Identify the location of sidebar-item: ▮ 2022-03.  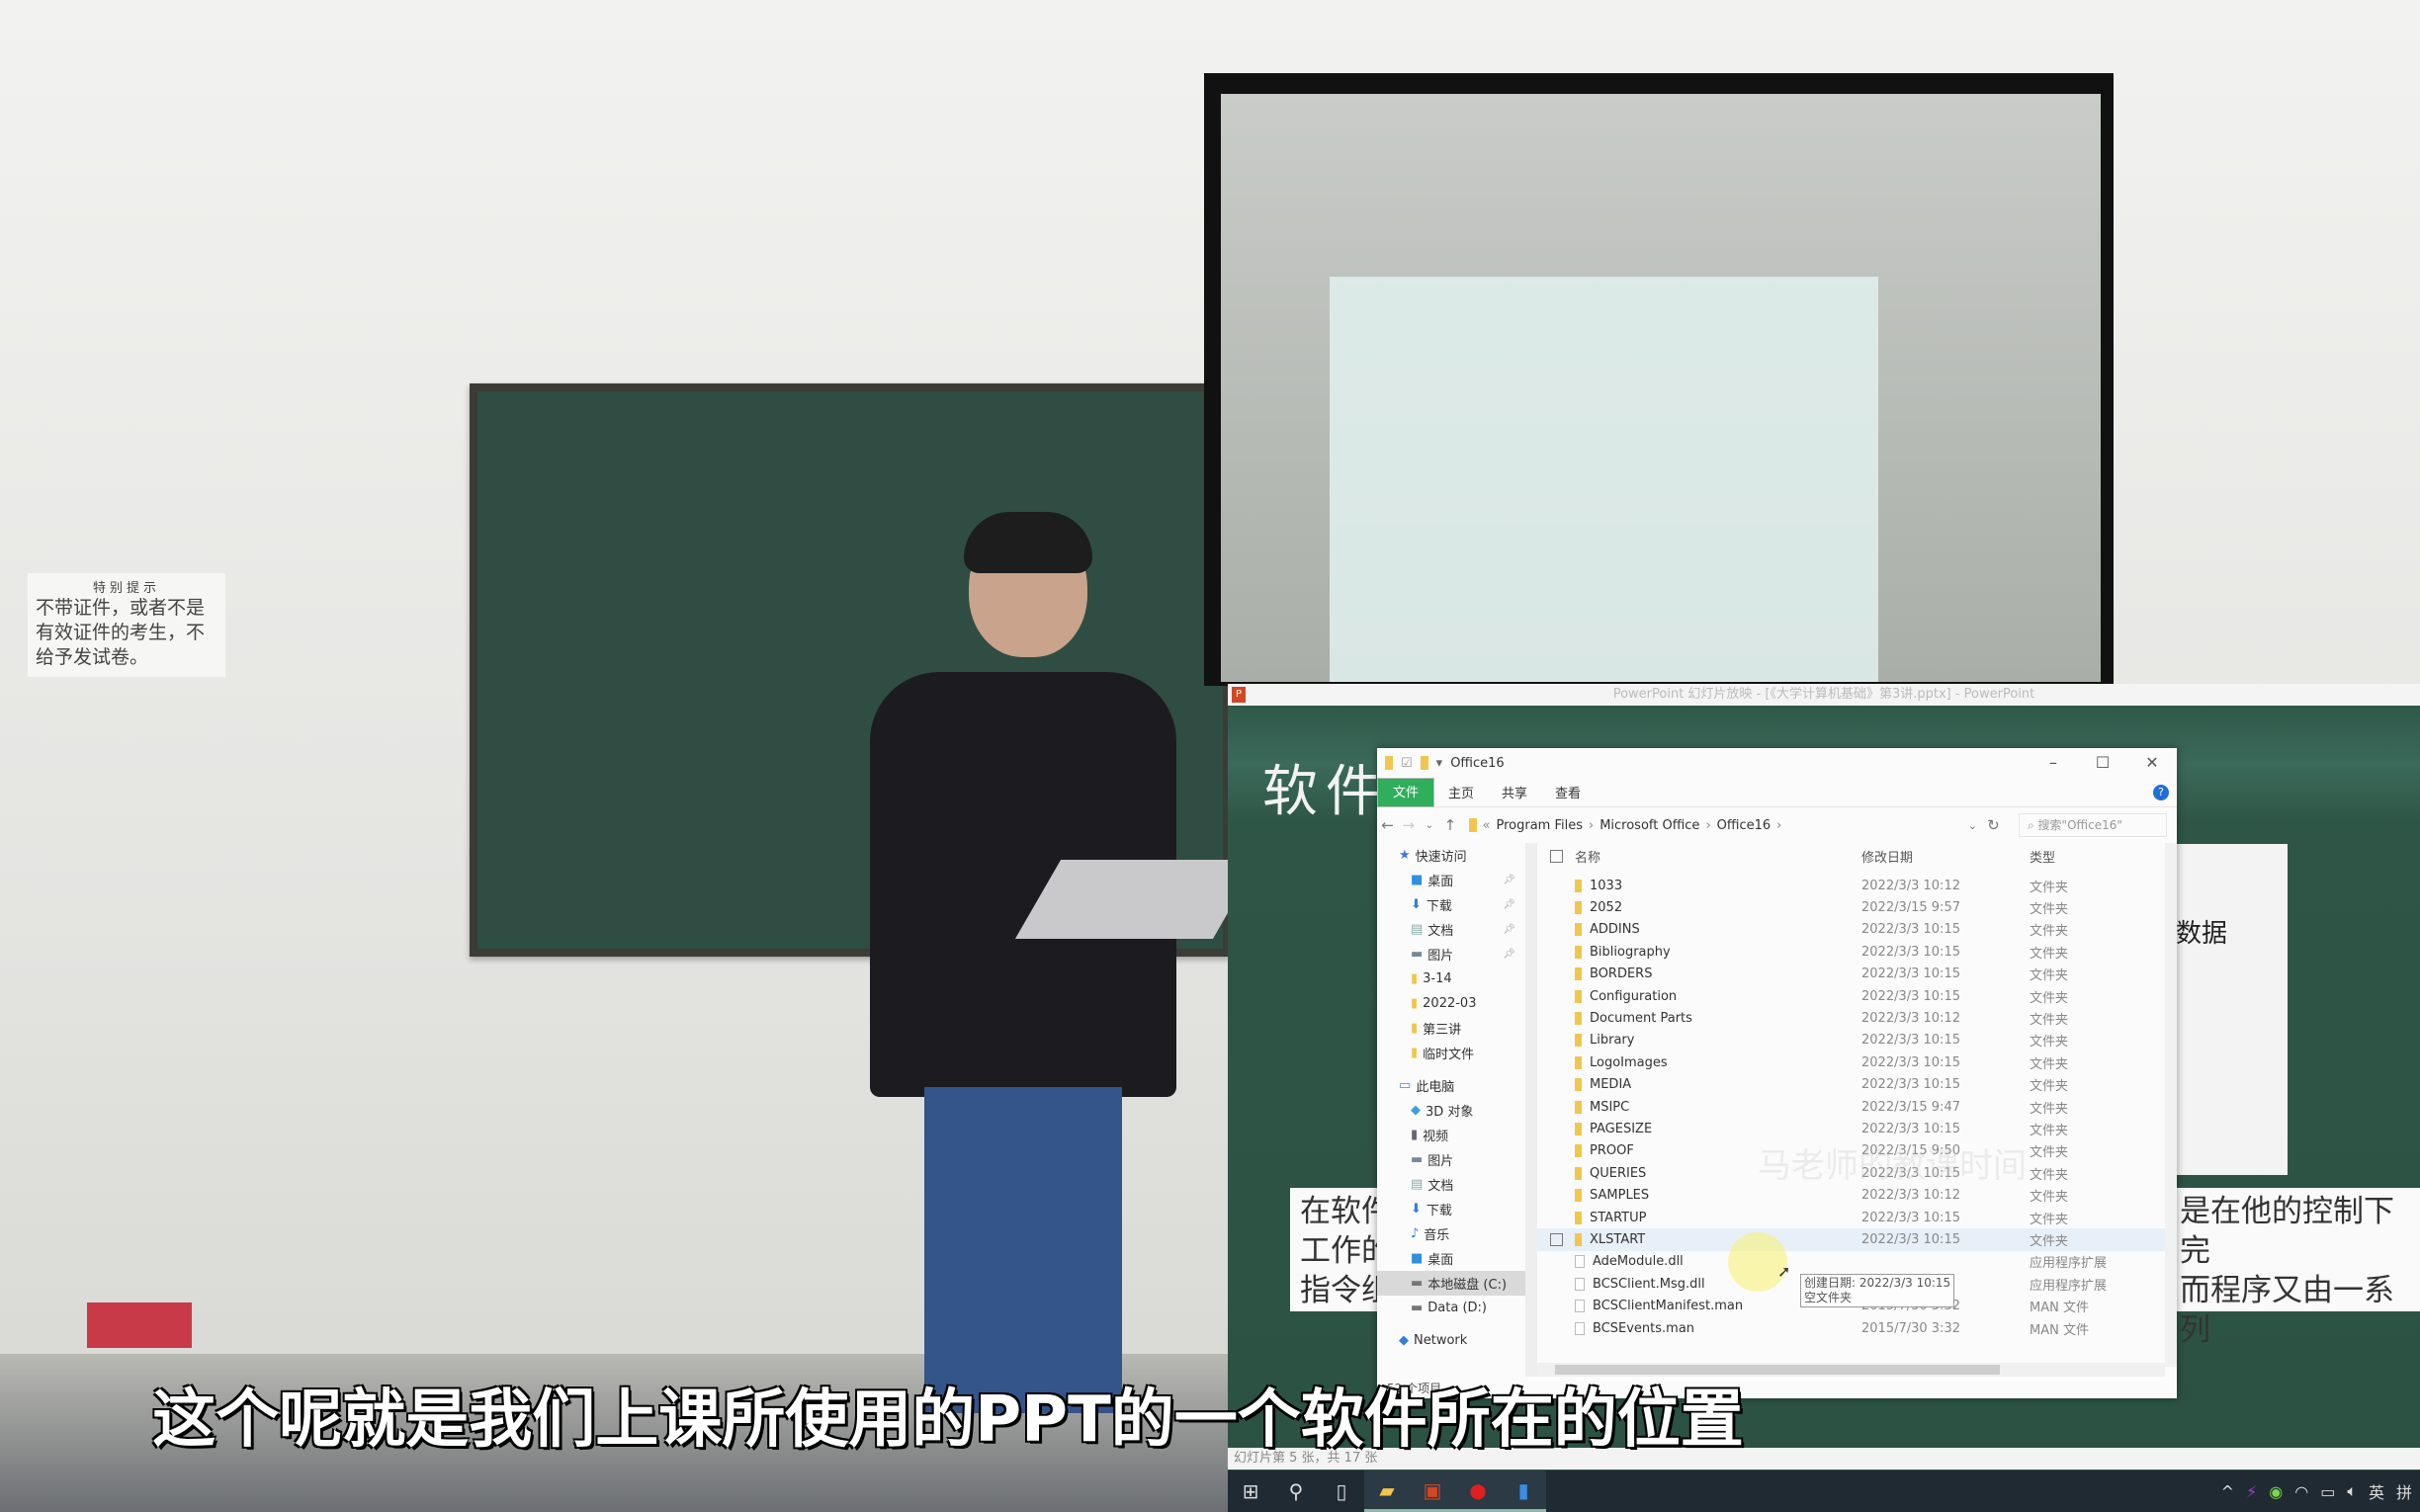
(1451, 1003).